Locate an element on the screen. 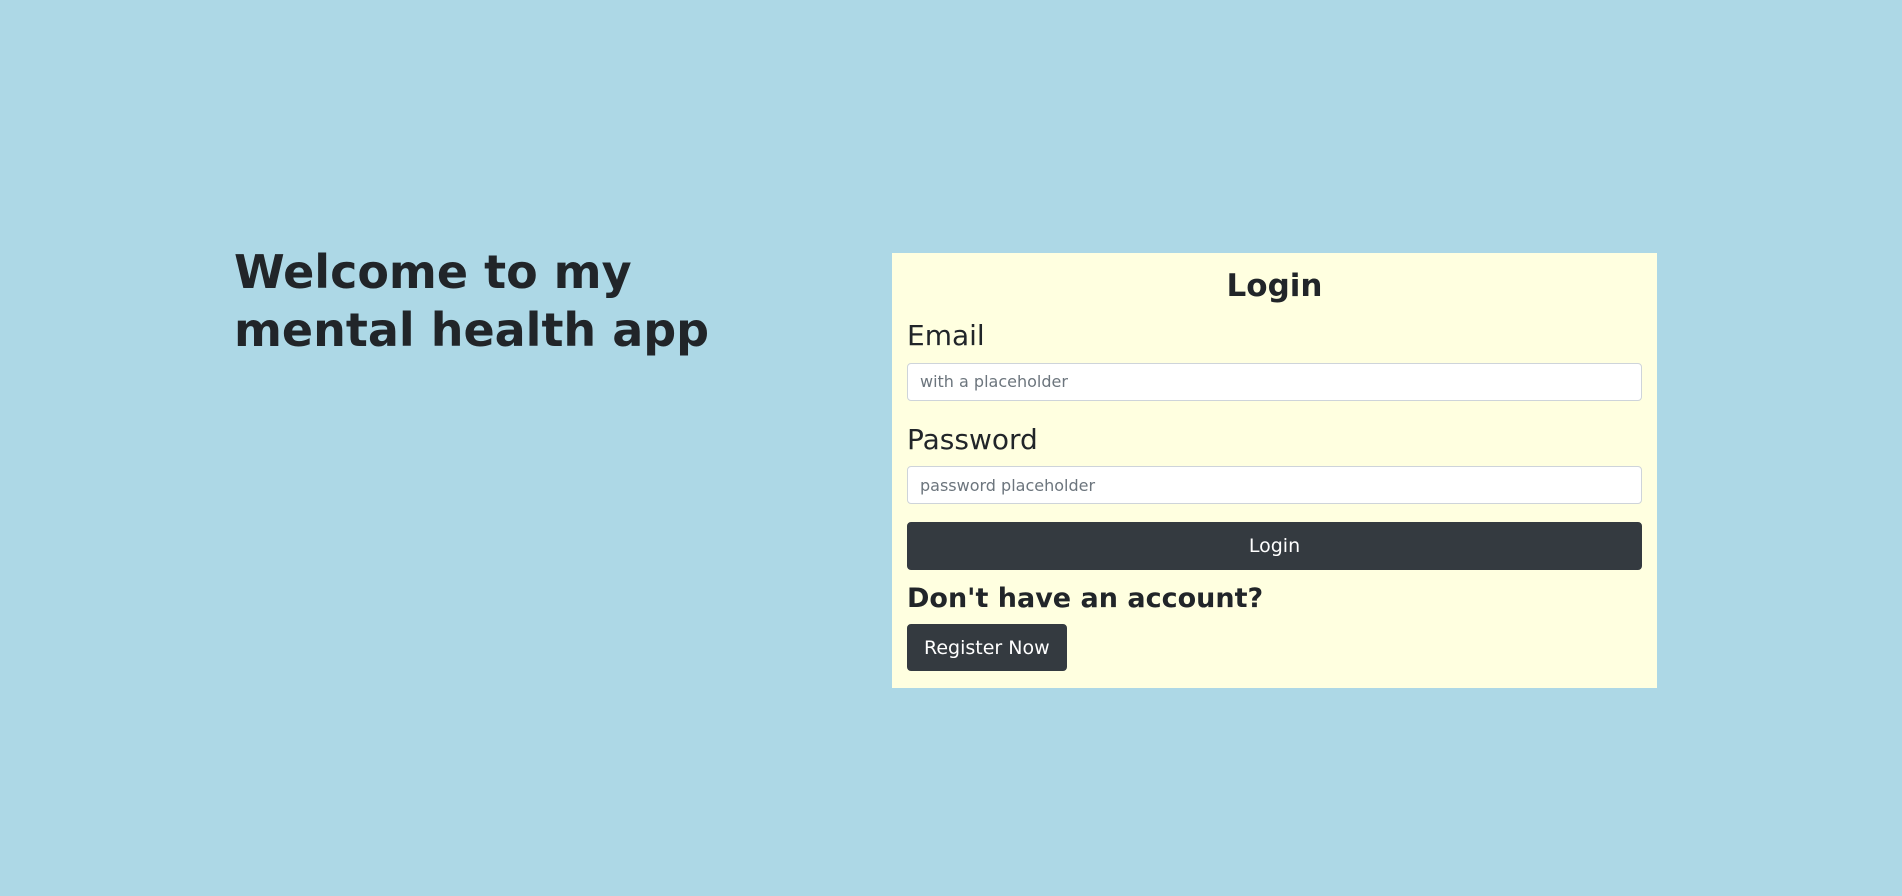 The image size is (1902, 896). login-button: Login is located at coordinates (1274, 546).